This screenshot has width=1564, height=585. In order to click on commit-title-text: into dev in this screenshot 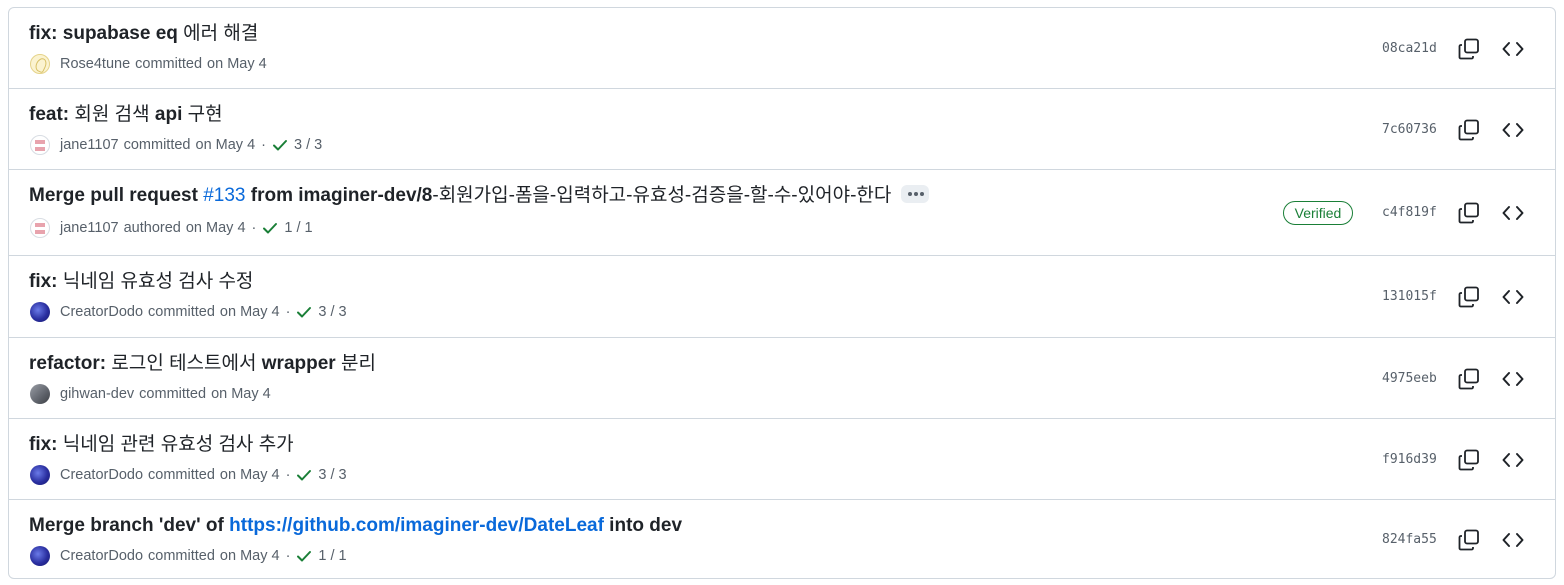, I will do `click(643, 525)`.